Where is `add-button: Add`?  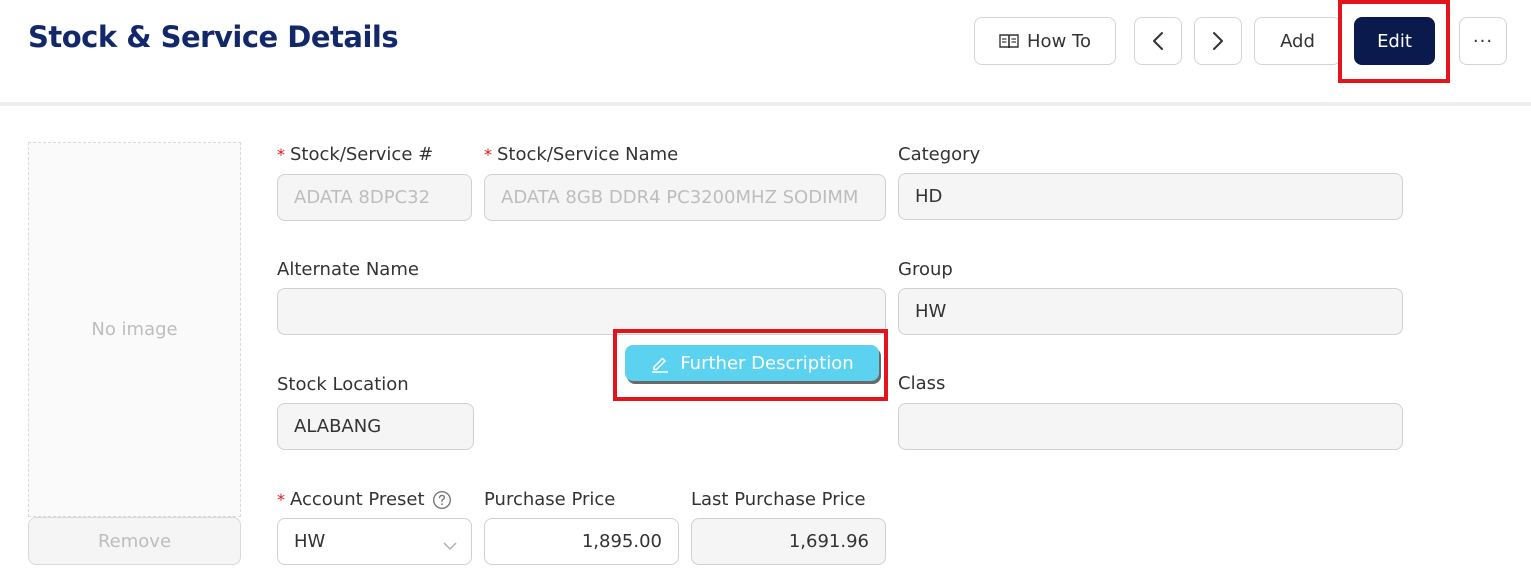 add-button: Add is located at coordinates (1297, 41).